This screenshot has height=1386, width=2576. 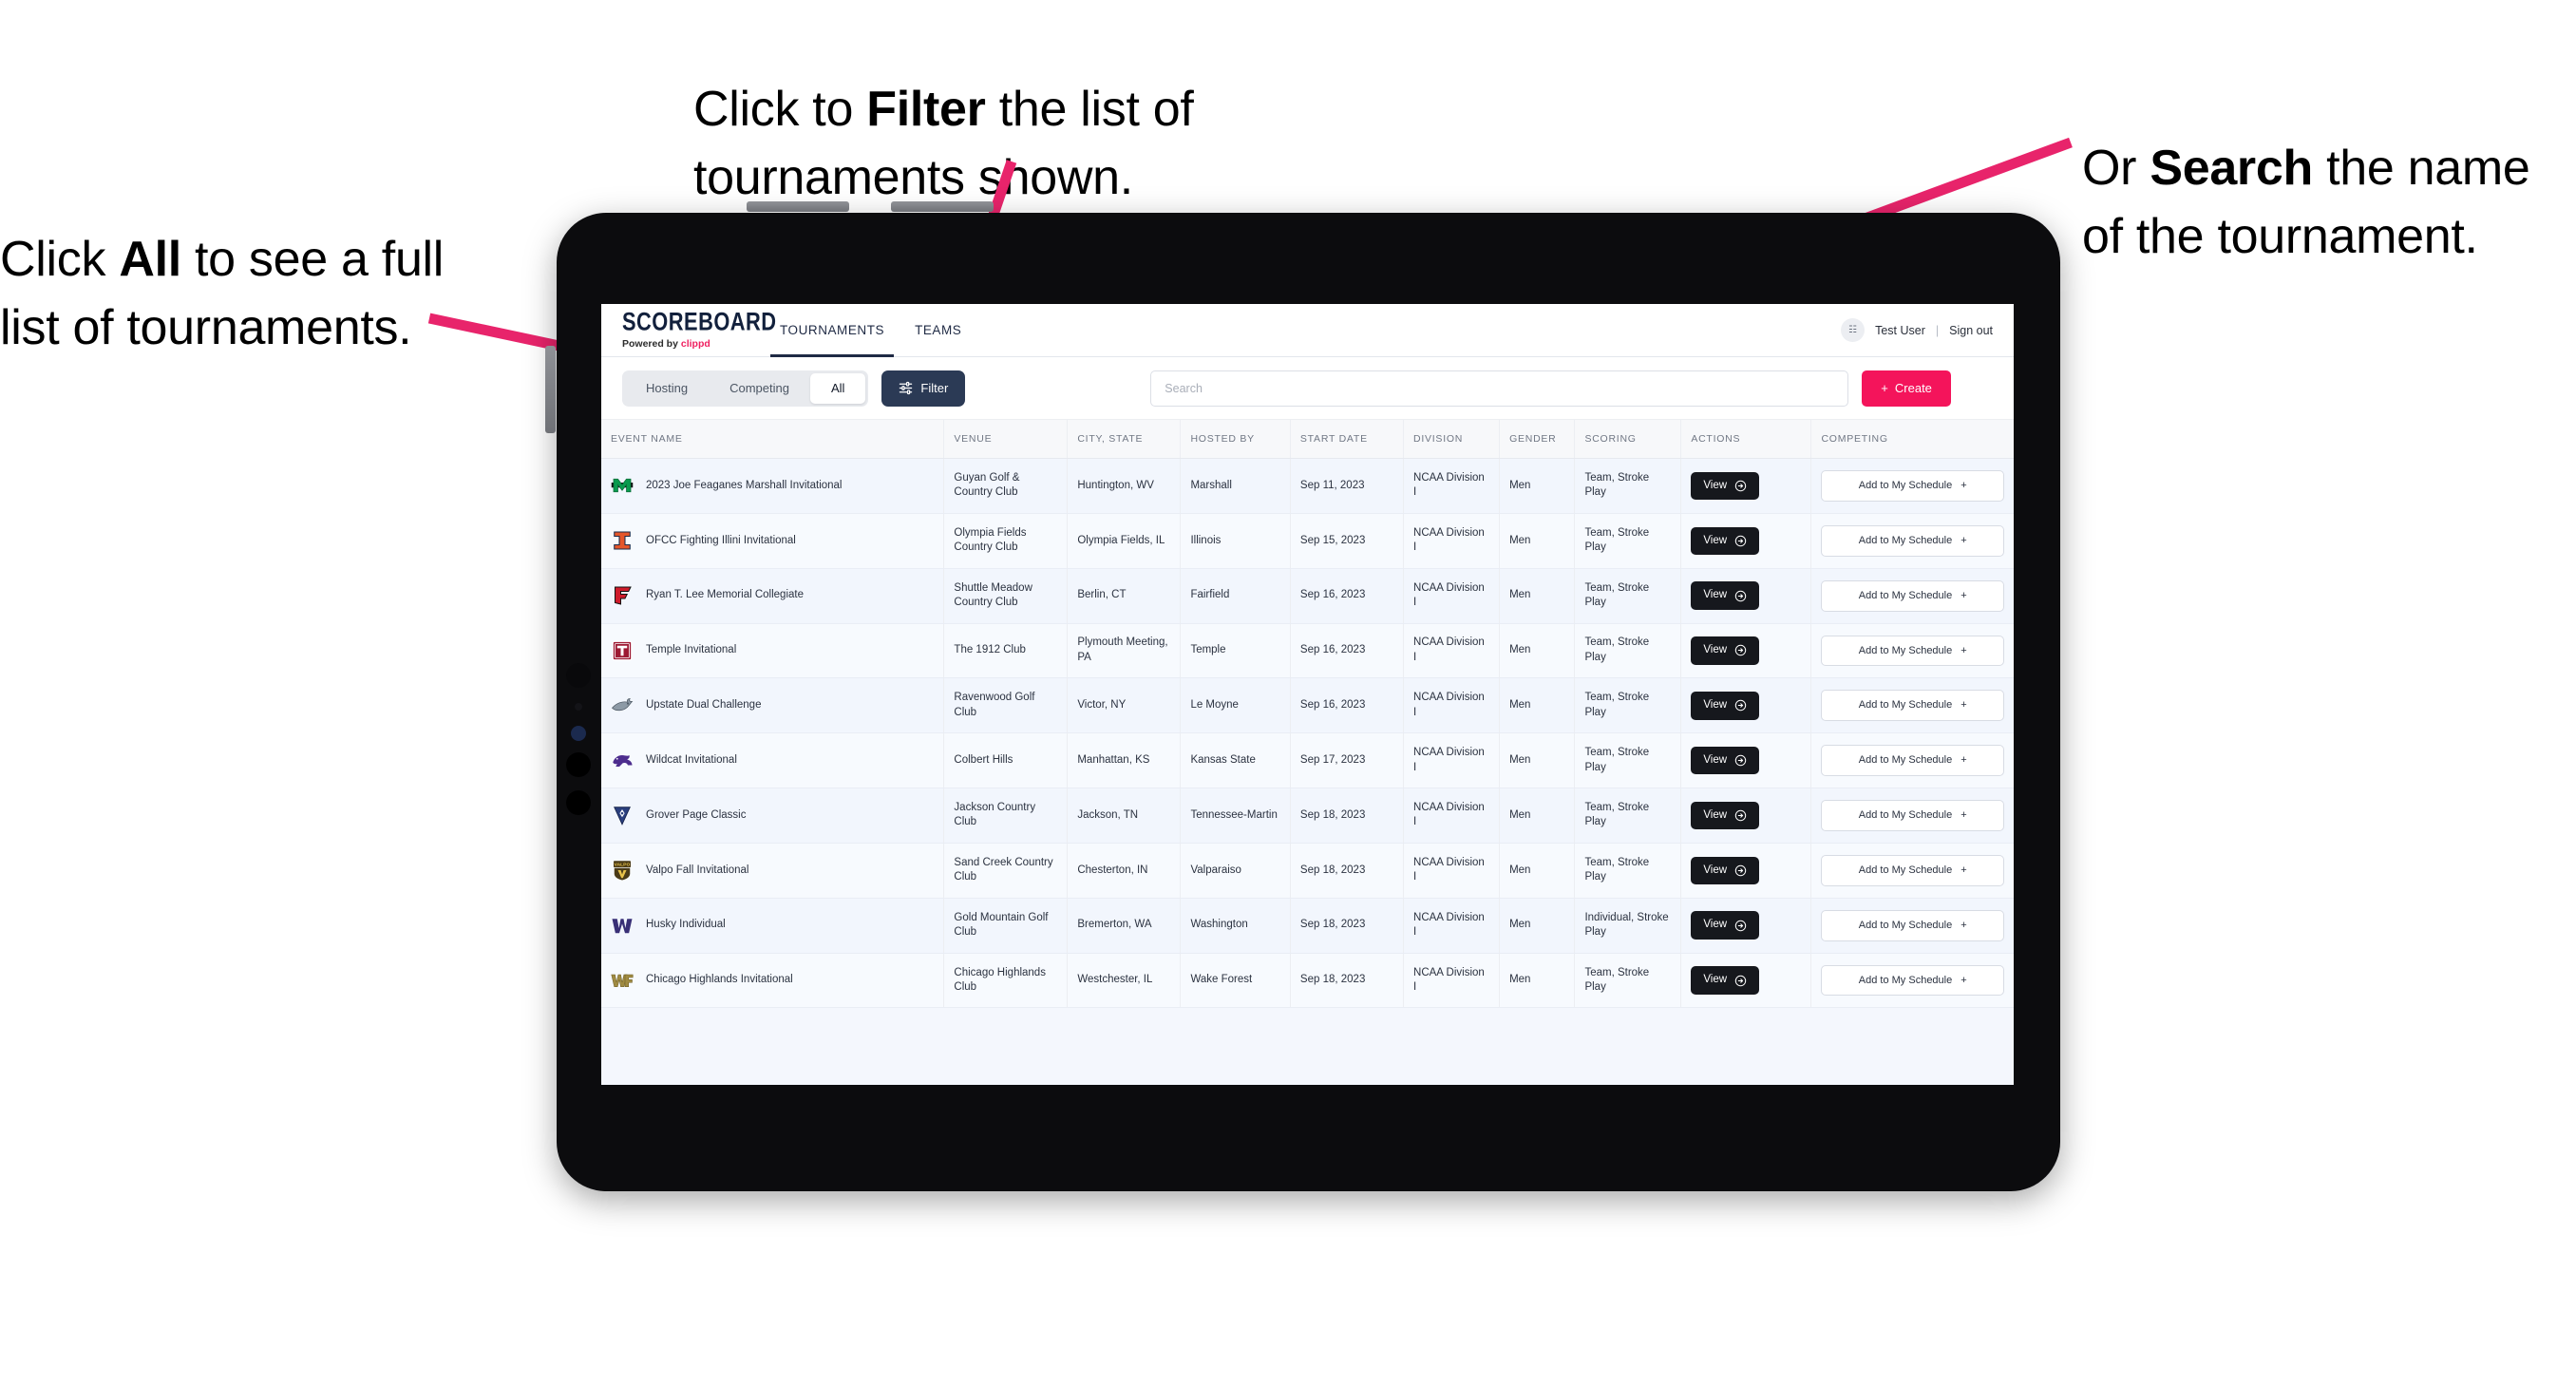 I want to click on volume-down-button, so click(x=942, y=206).